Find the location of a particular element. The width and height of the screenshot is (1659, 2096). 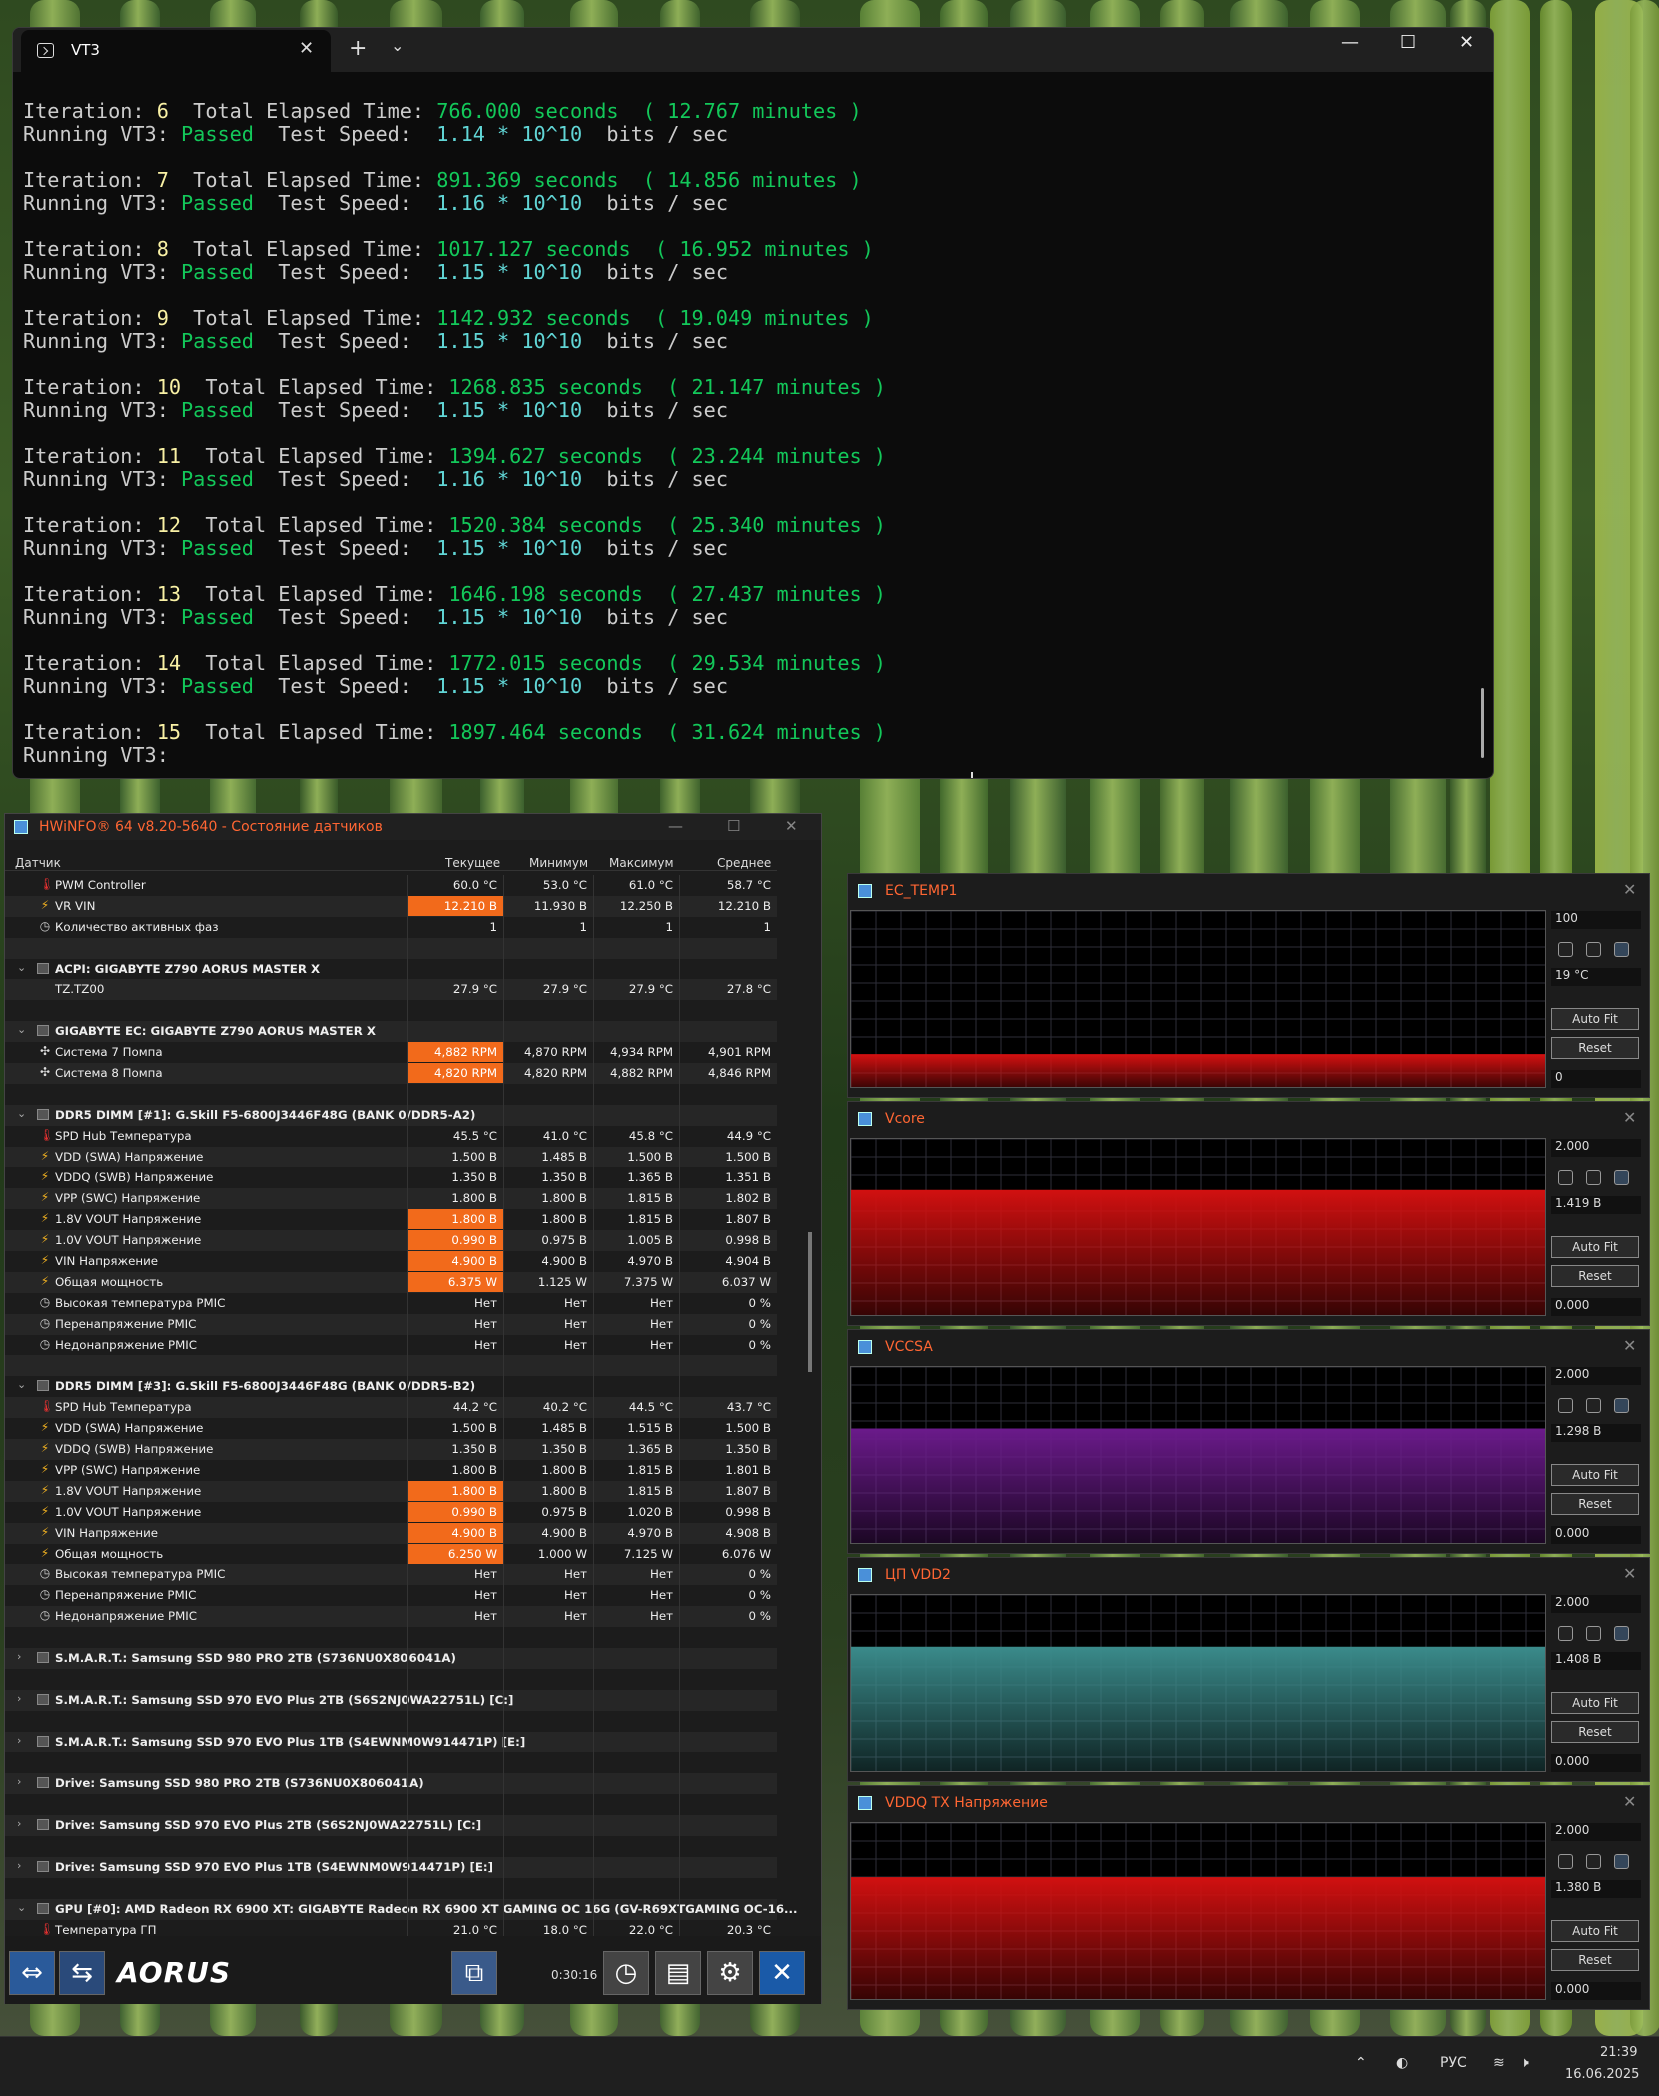

language-indicator: РУС is located at coordinates (1453, 2063).